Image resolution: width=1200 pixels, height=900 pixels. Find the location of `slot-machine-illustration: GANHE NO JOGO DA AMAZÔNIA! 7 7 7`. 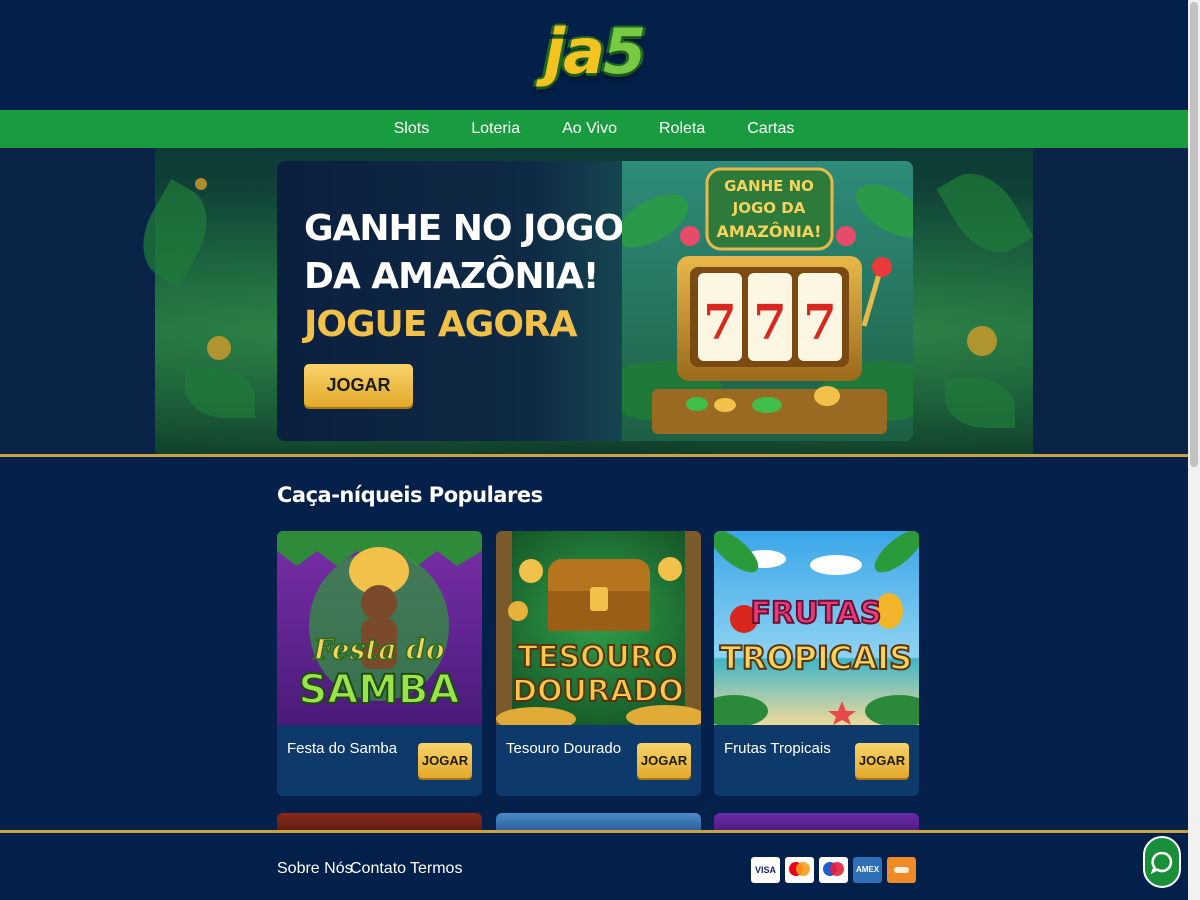

slot-machine-illustration: GANHE NO JOGO DA AMAZÔNIA! 7 7 7 is located at coordinates (767, 301).